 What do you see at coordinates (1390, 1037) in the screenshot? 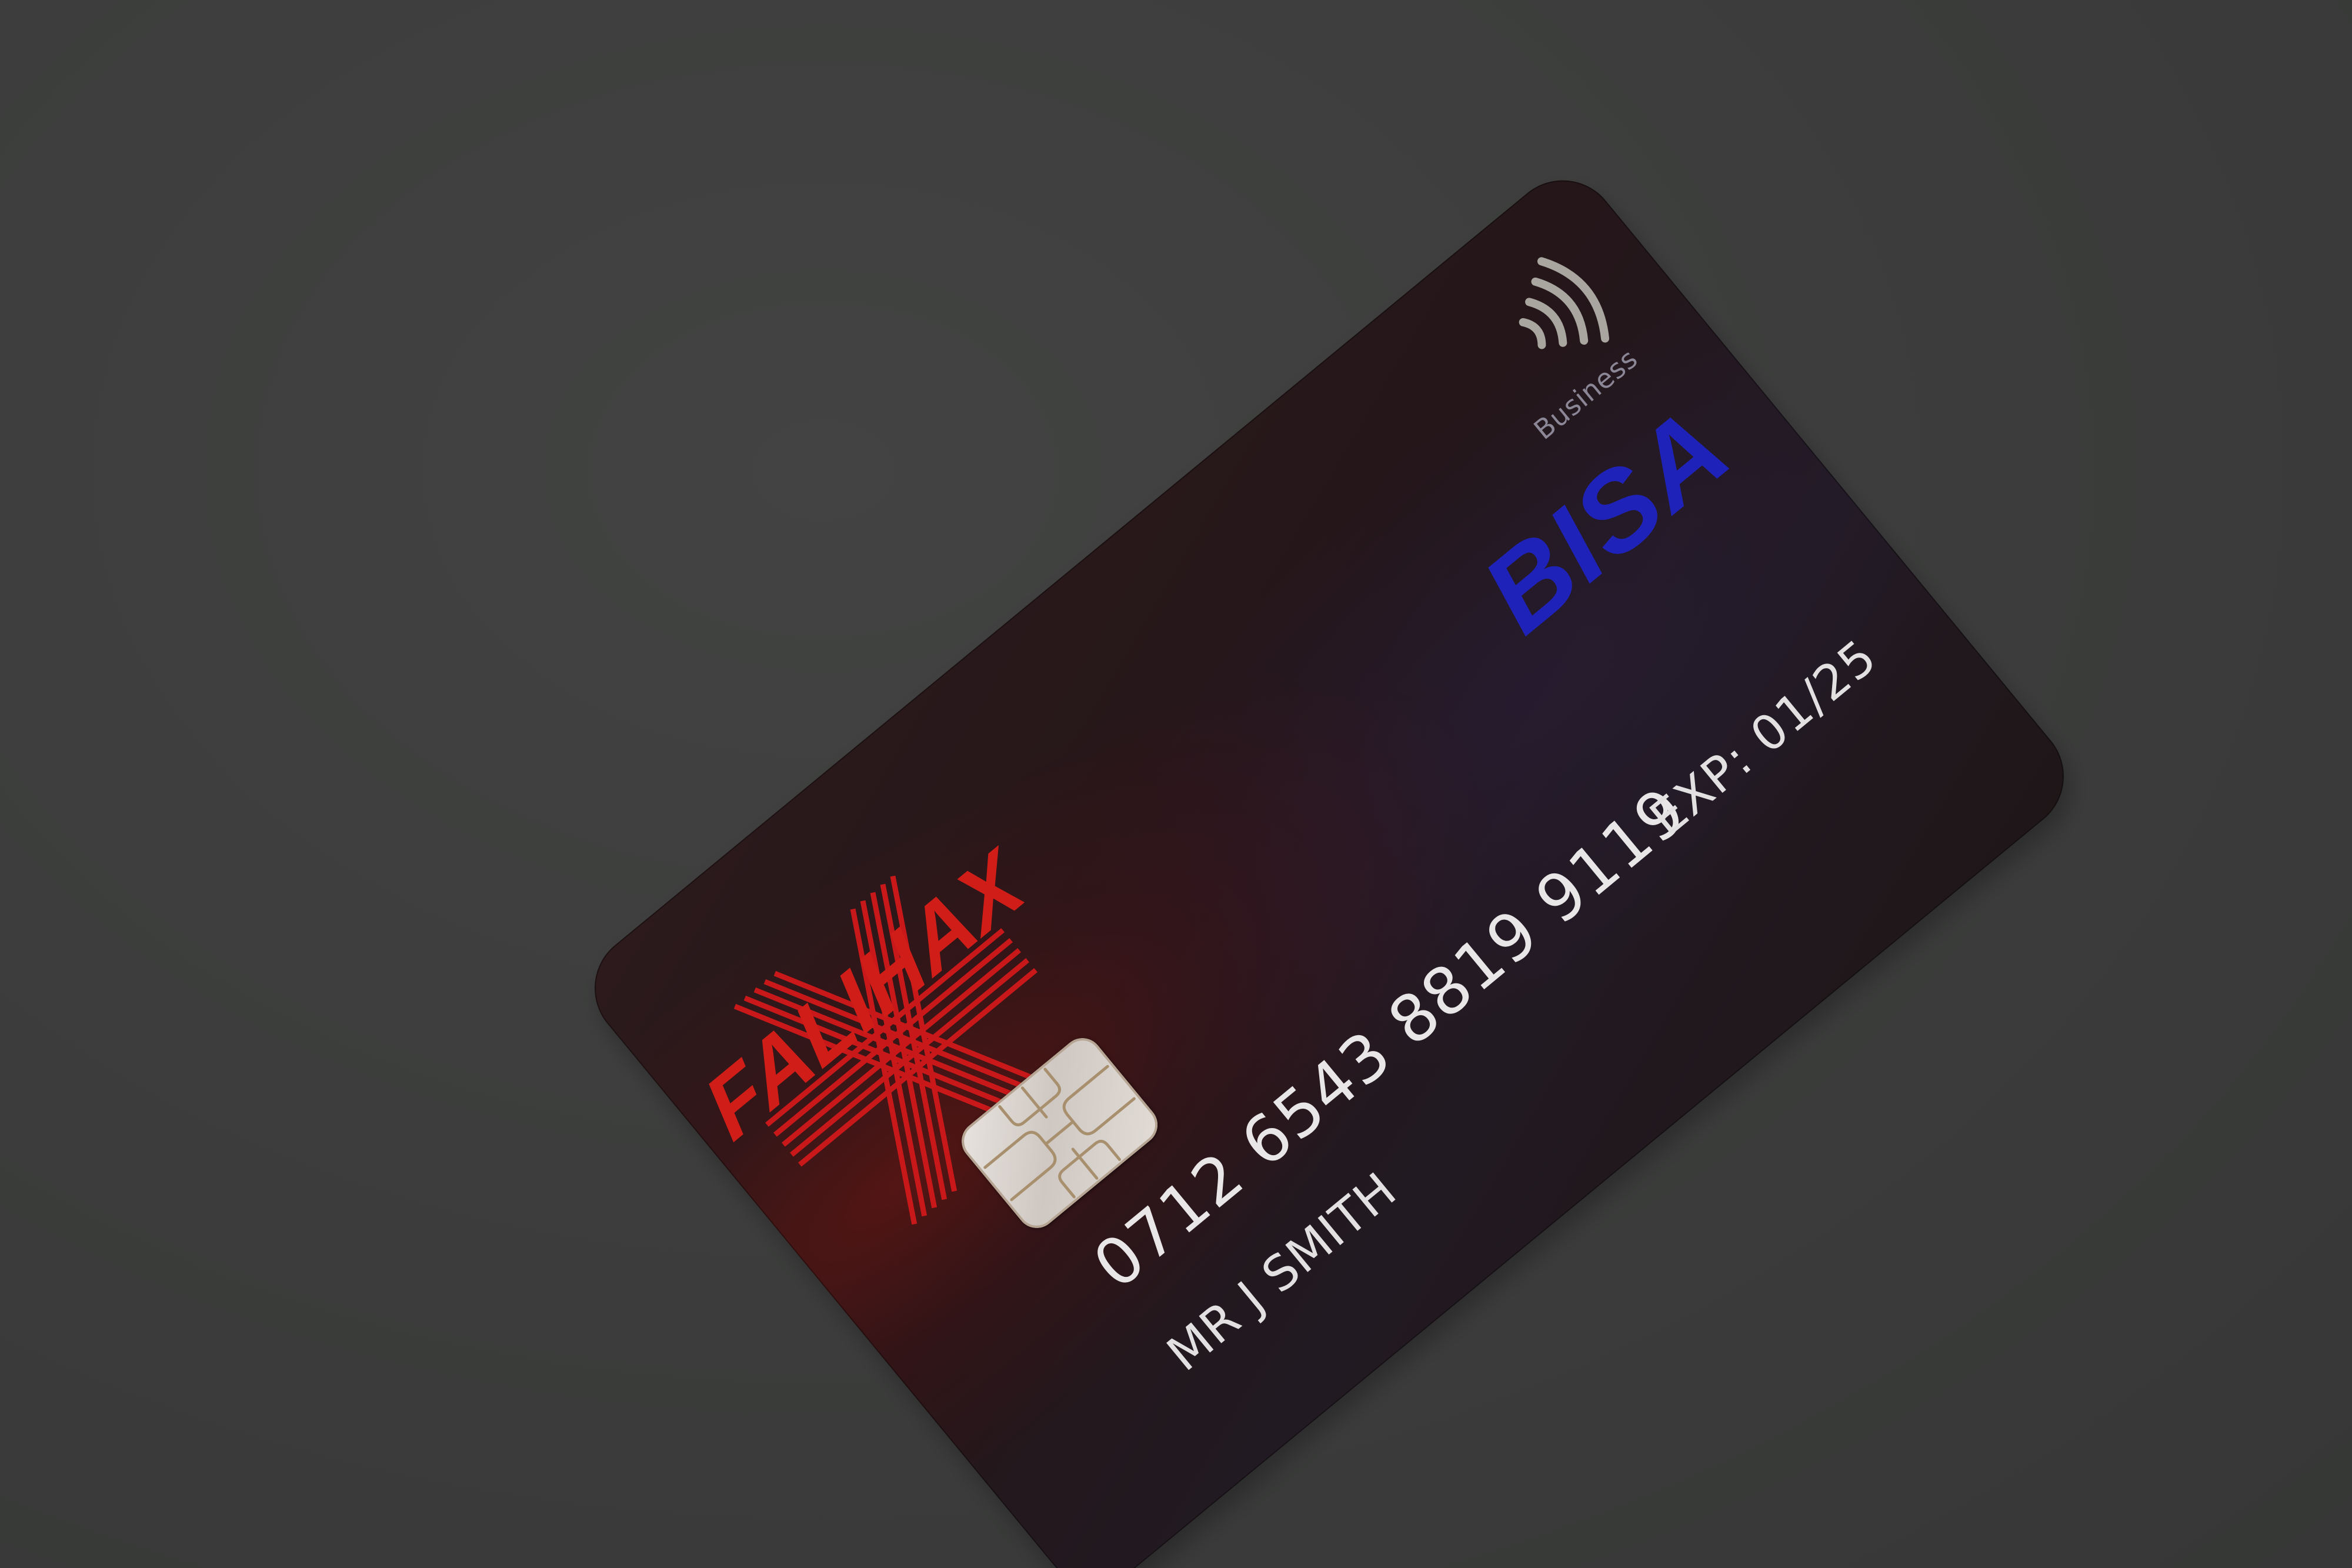
I see `card-number: 0712 6543 8819 9119` at bounding box center [1390, 1037].